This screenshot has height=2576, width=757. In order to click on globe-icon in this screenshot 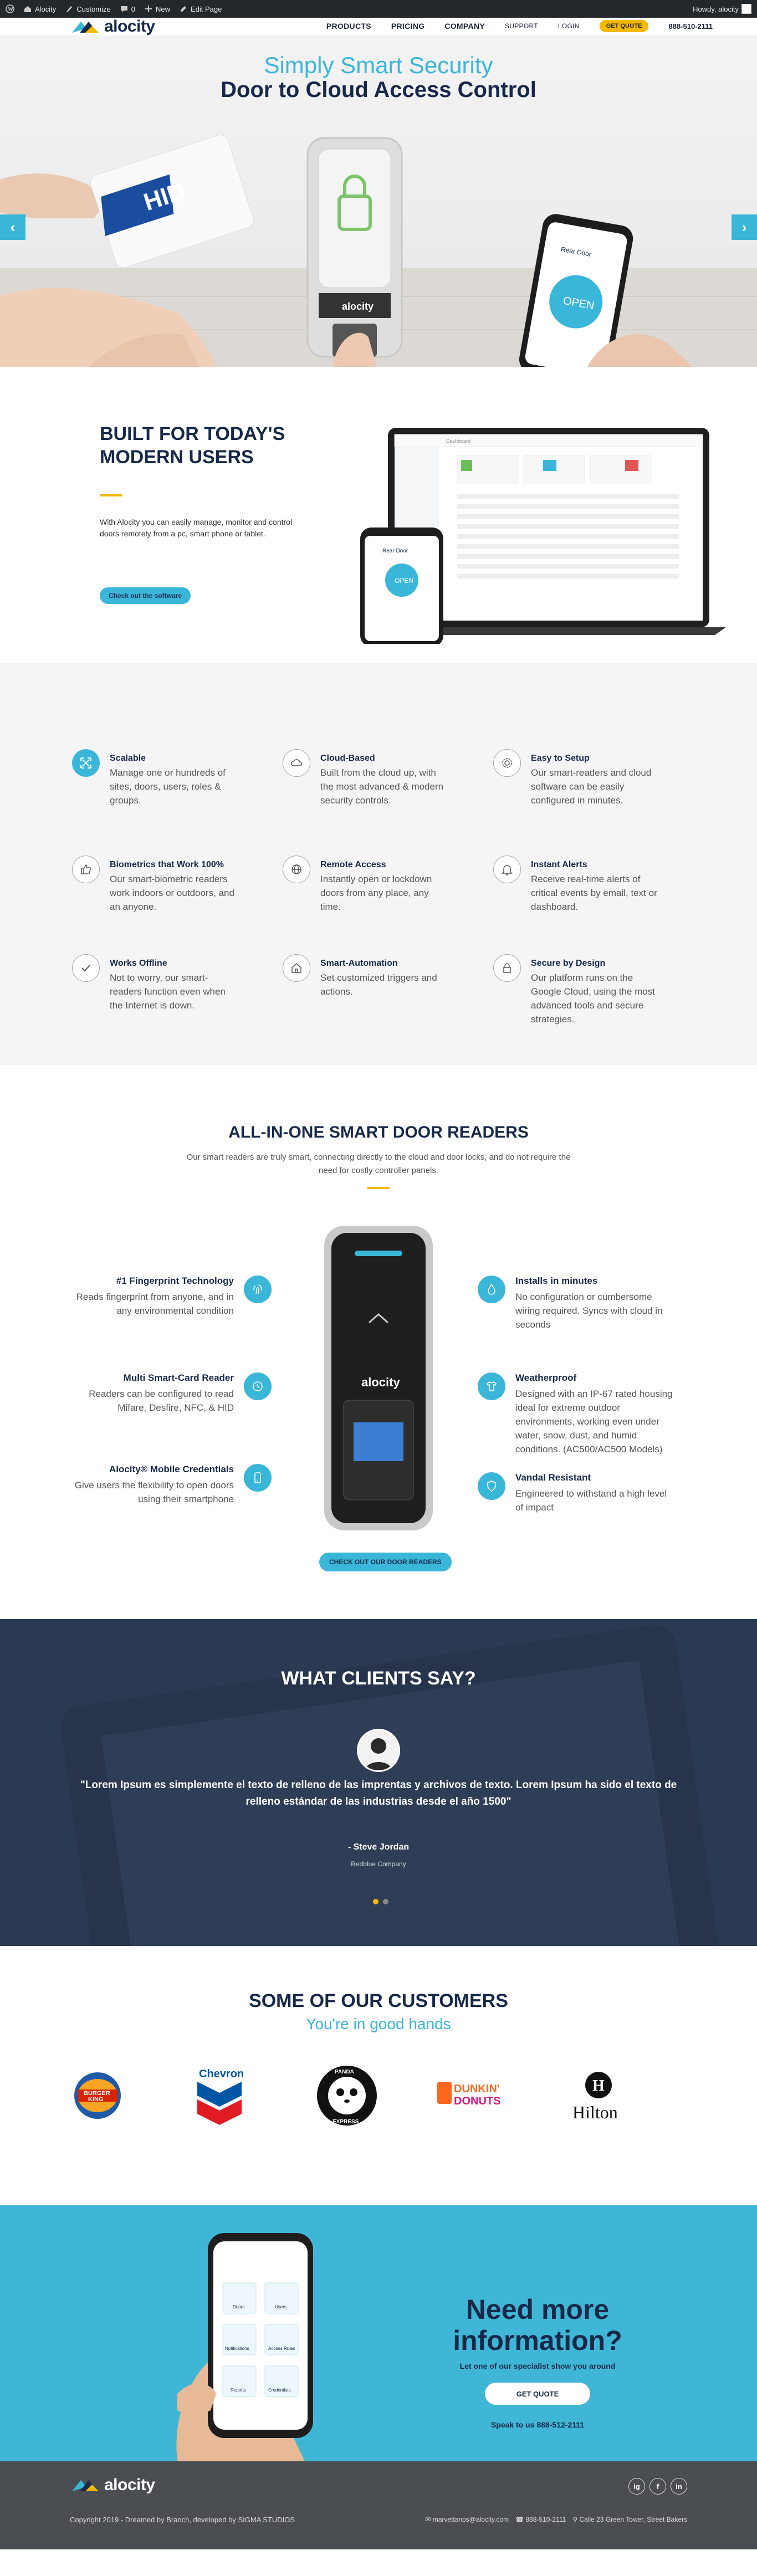, I will do `click(297, 869)`.